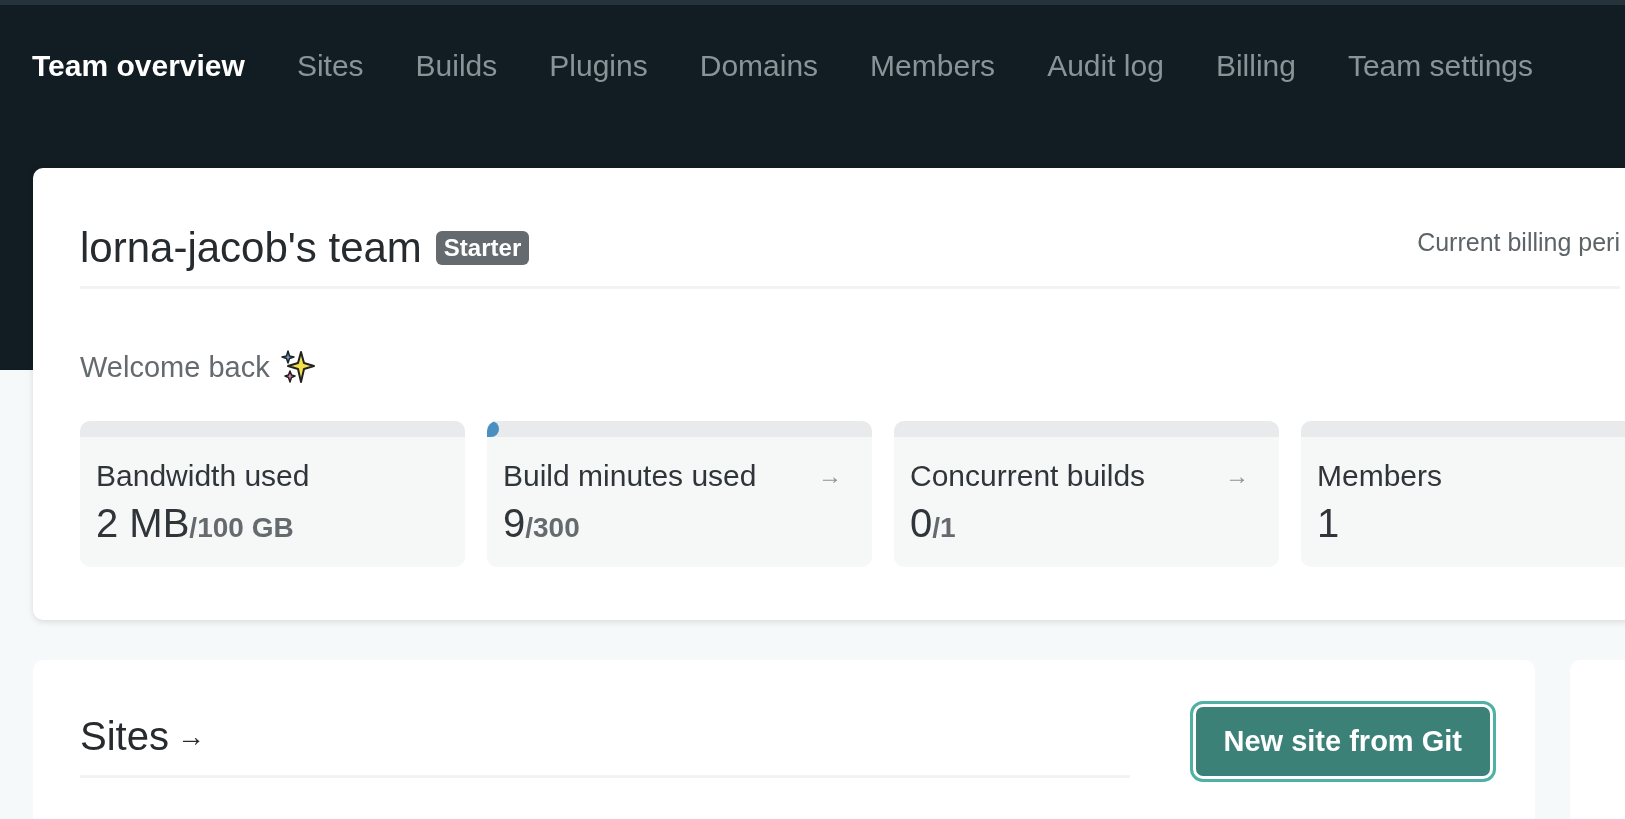 This screenshot has width=1625, height=819. Describe the element at coordinates (330, 66) in the screenshot. I see `nav-tab: Sites` at that location.